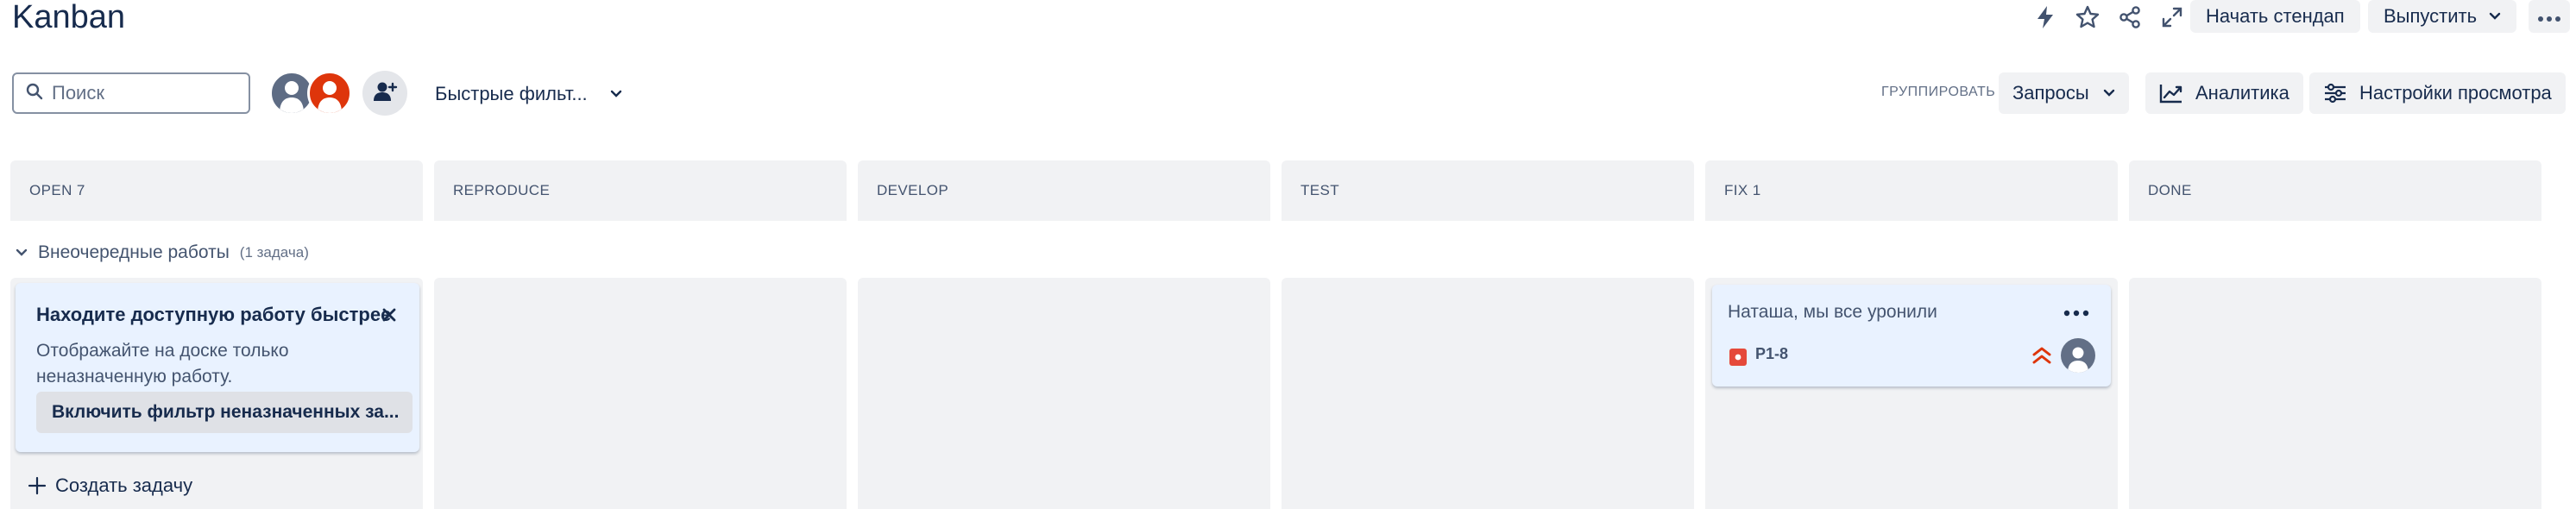  I want to click on column-title: DONE, so click(2170, 190).